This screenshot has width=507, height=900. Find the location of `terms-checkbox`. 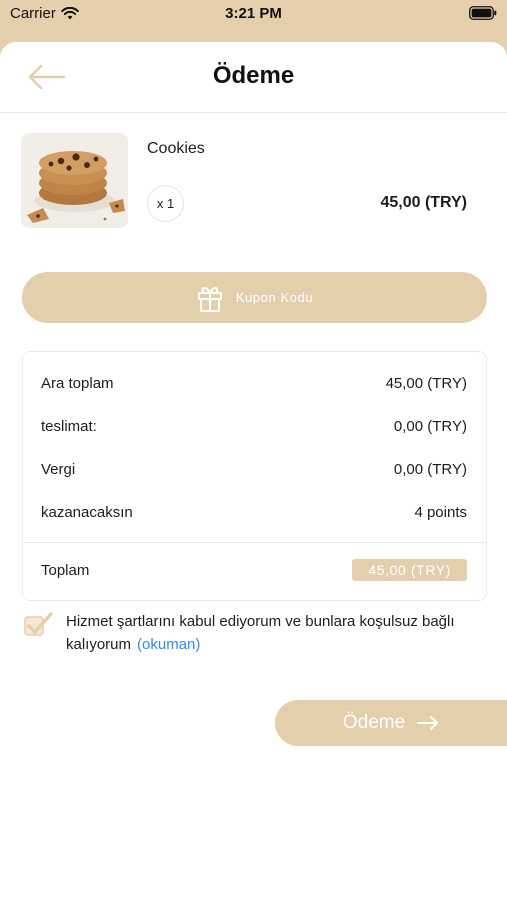

terms-checkbox is located at coordinates (39, 624).